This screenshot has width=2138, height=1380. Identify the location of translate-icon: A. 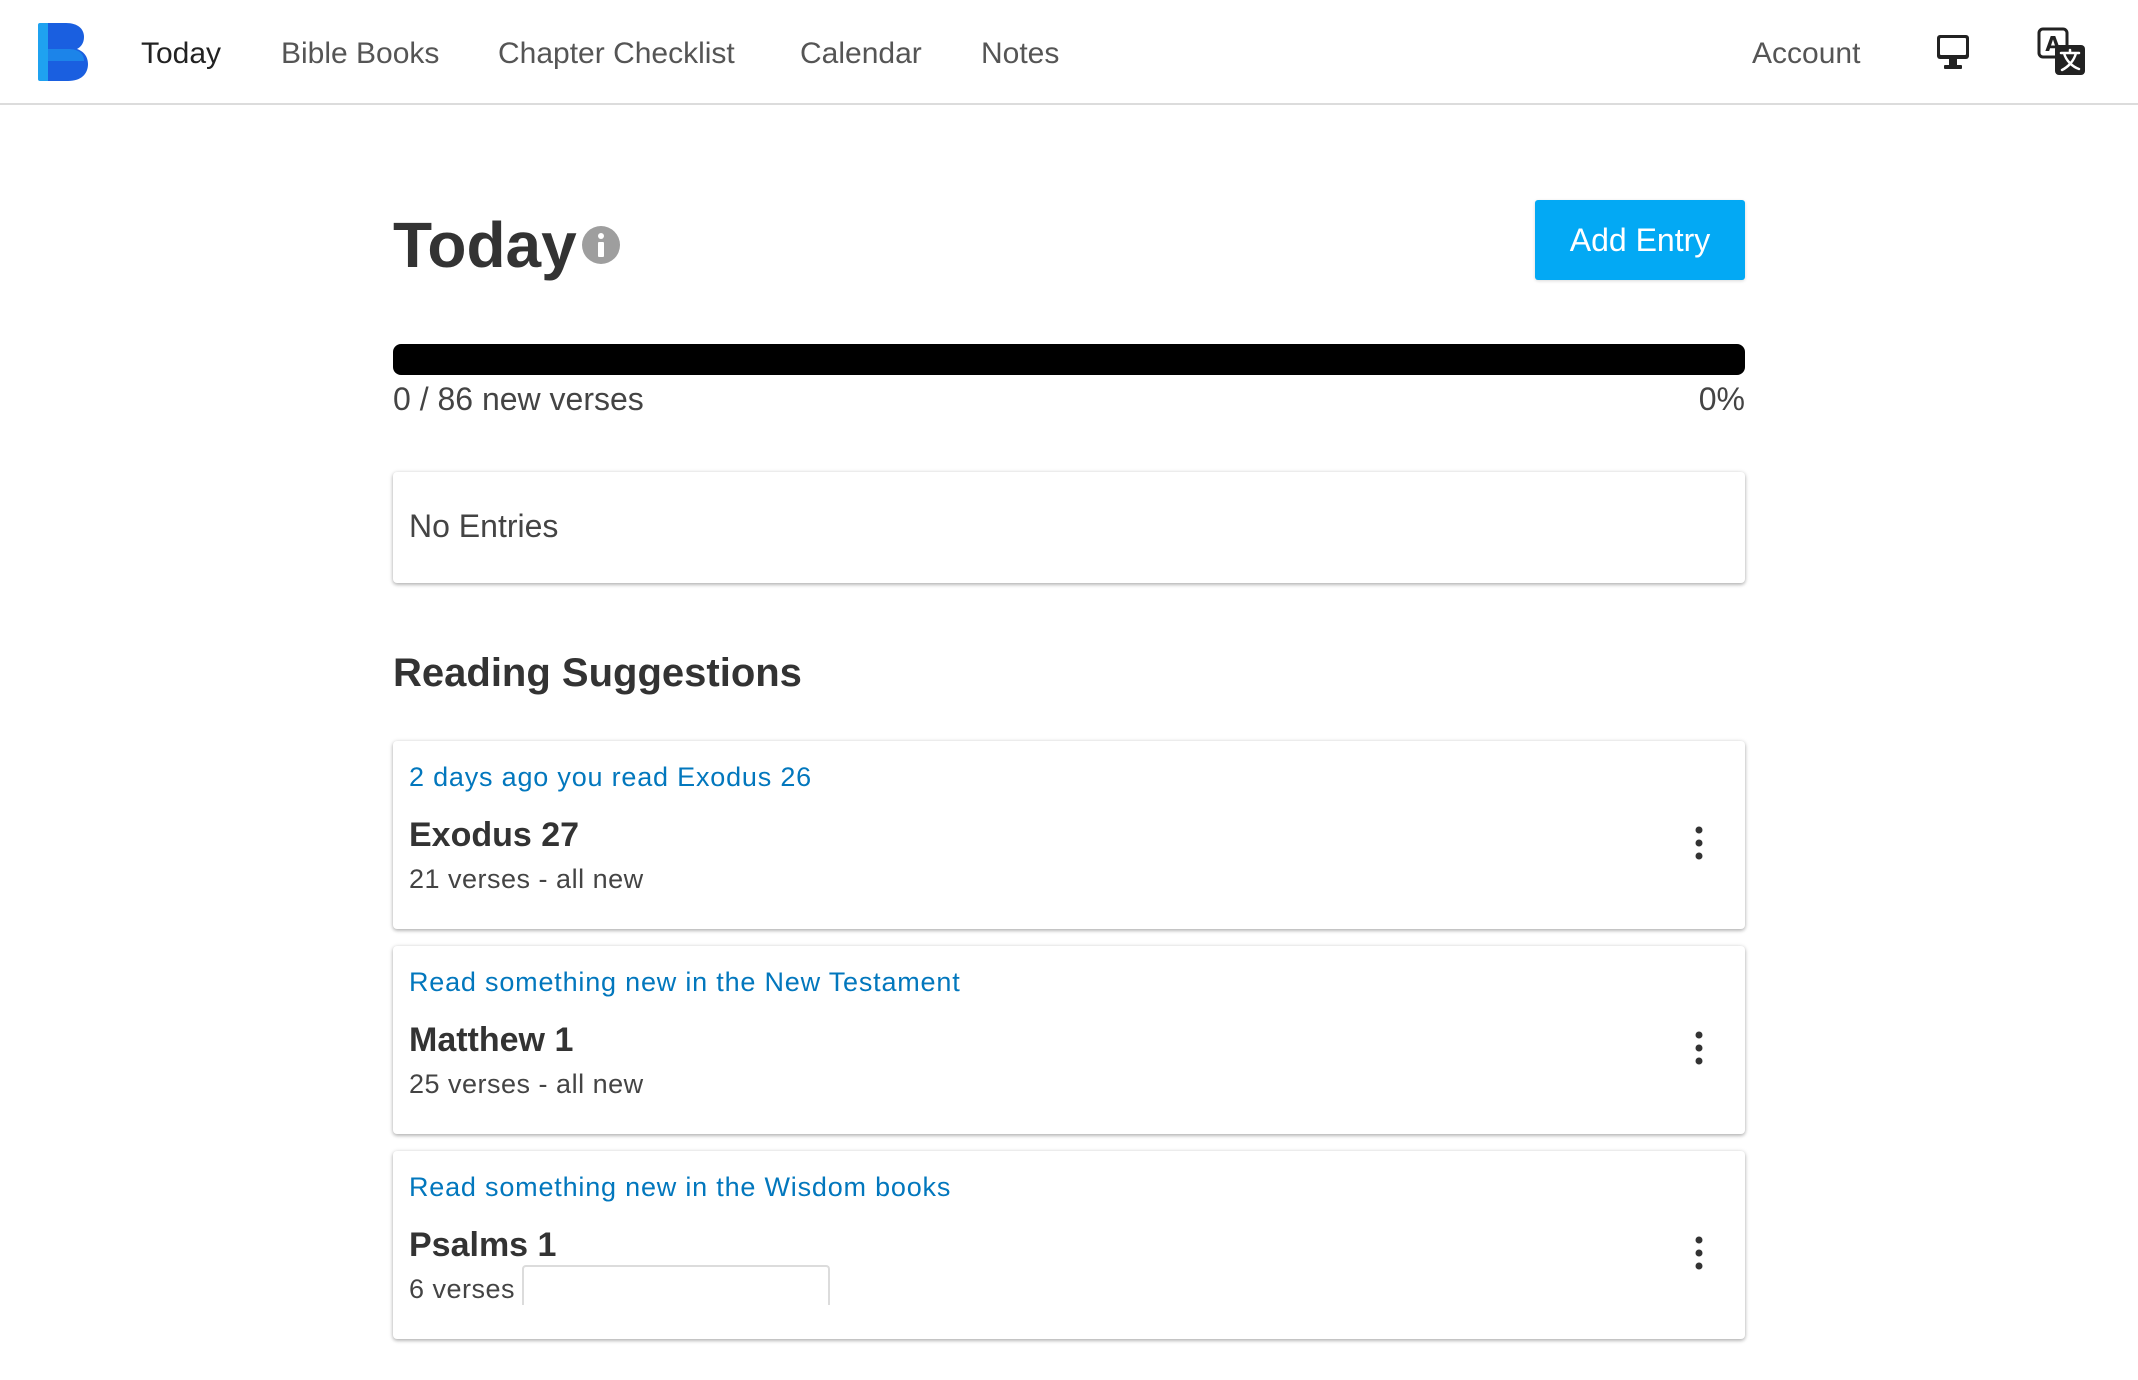
(2062, 52).